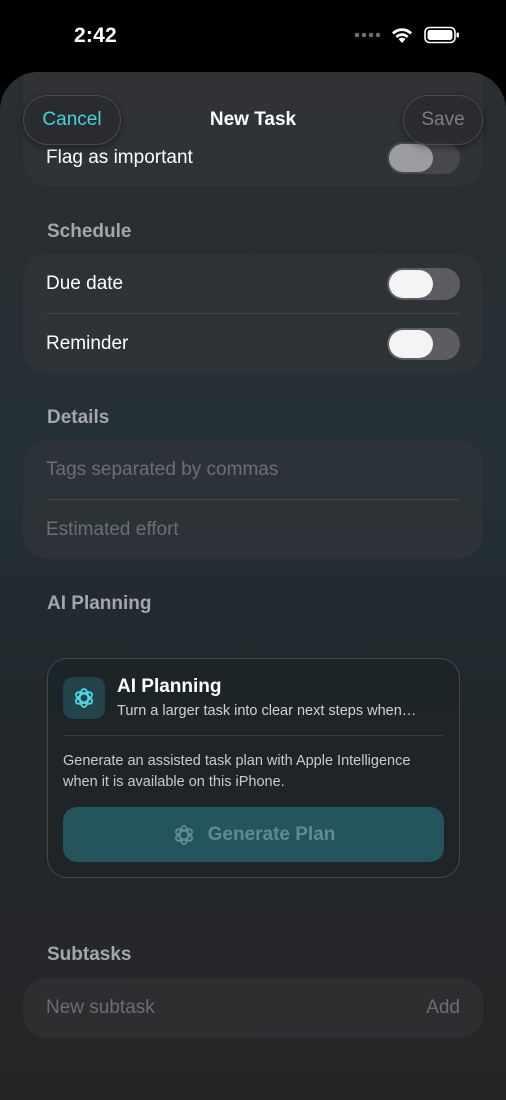 Image resolution: width=506 pixels, height=1100 pixels. I want to click on new-subtask-row: New subtask Add, so click(253, 1007).